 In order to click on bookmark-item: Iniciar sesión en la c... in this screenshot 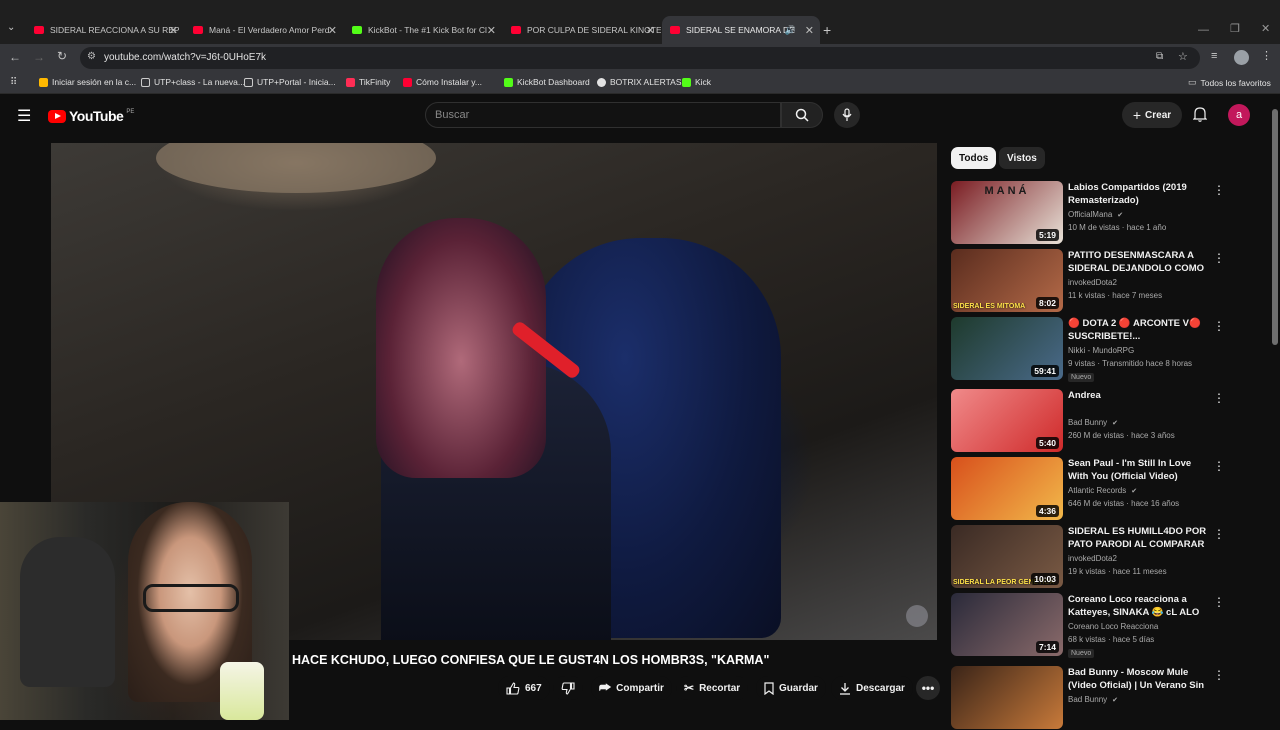, I will do `click(87, 82)`.